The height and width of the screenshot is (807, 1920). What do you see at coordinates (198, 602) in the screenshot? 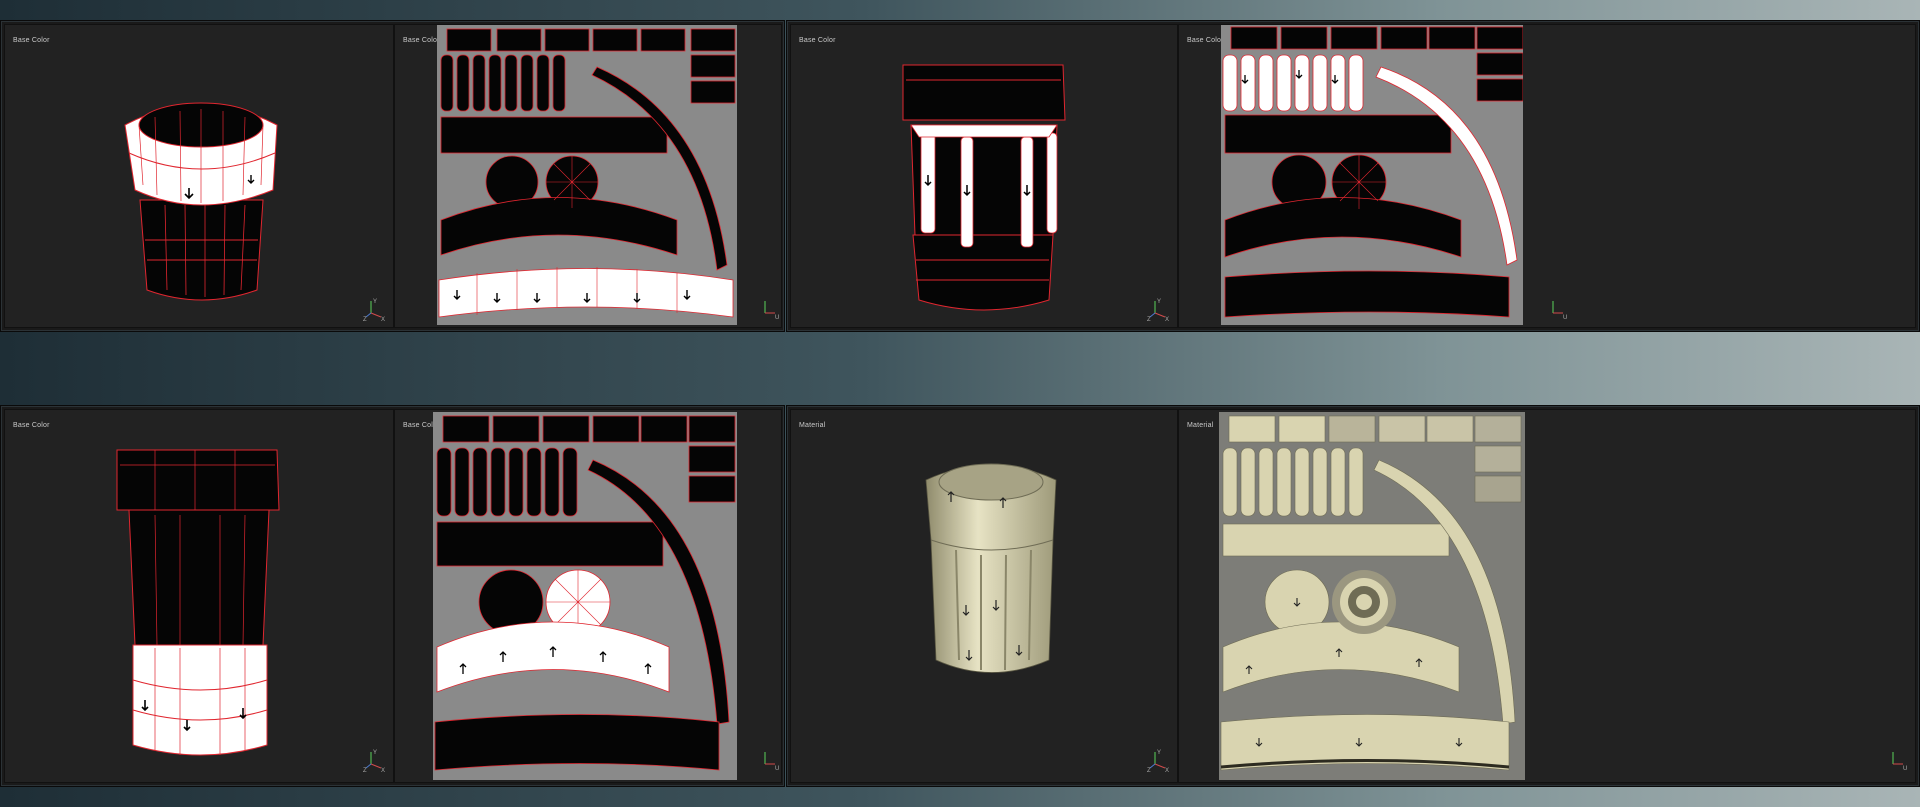
I see `barrel-model-bottom-ring-selected` at bounding box center [198, 602].